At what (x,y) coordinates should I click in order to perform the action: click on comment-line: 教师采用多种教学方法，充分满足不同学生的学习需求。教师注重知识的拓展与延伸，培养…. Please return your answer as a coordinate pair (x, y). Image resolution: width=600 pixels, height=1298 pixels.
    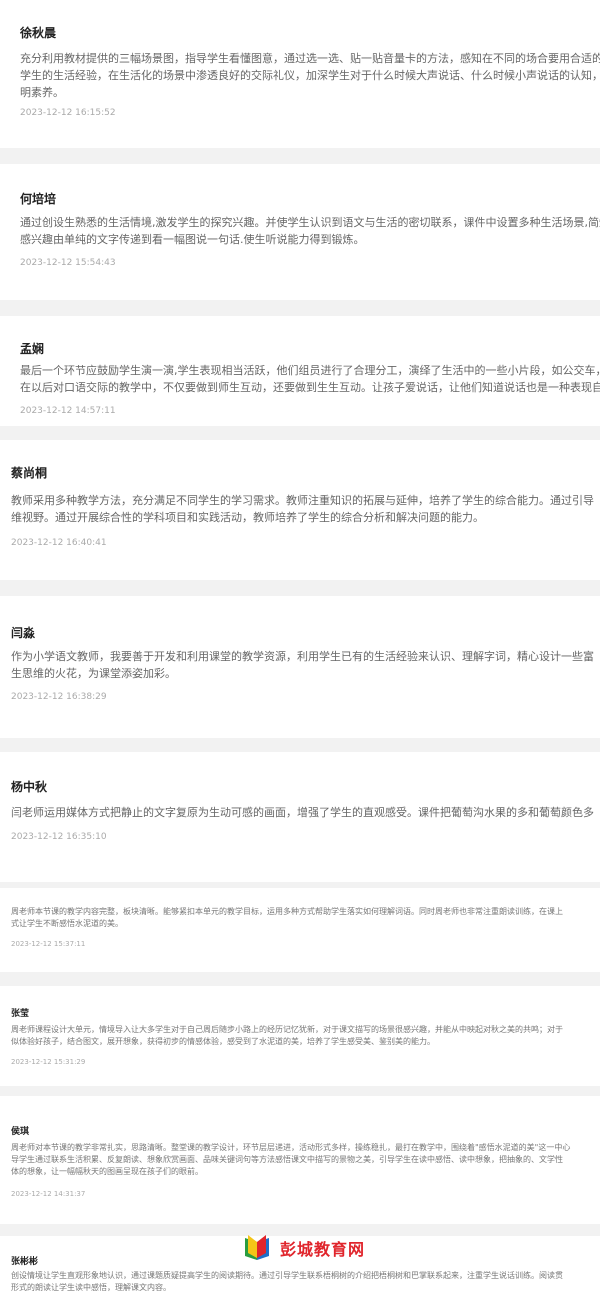
    Looking at the image, I should click on (302, 500).